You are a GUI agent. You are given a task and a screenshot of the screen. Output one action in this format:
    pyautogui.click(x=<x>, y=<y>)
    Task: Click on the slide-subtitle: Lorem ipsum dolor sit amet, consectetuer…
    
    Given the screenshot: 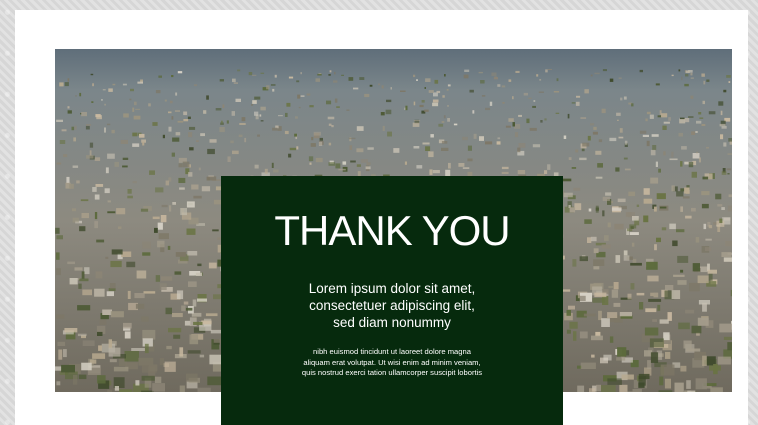 What is the action you would take?
    pyautogui.click(x=392, y=305)
    